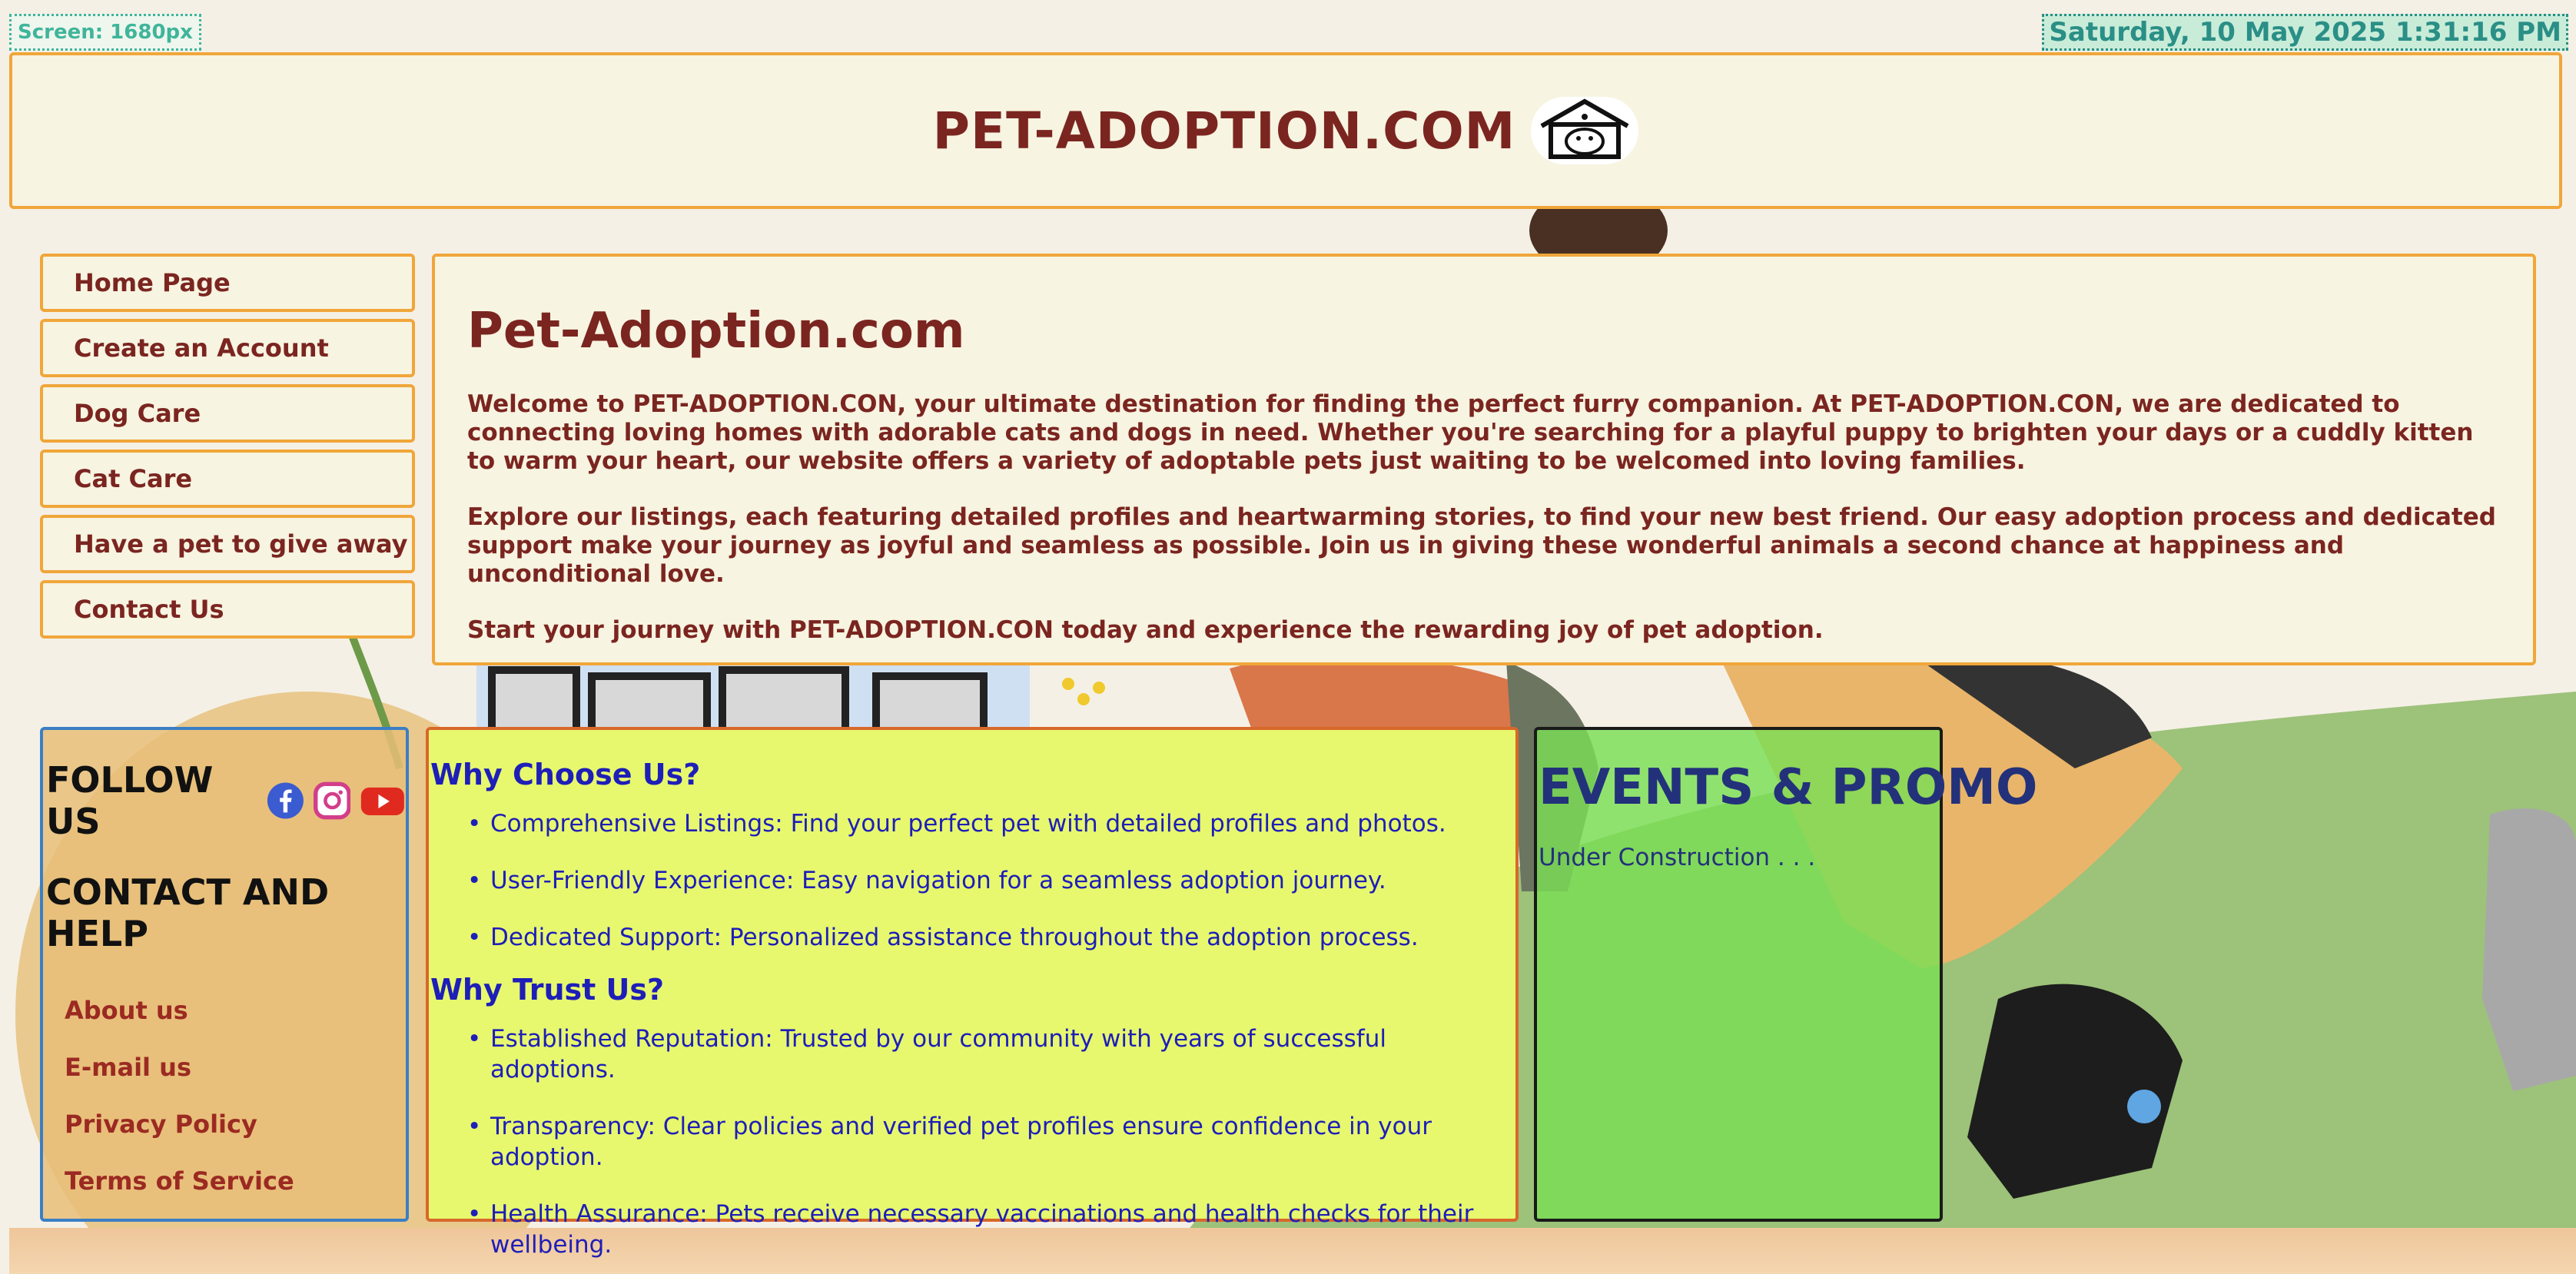 This screenshot has height=1274, width=2576. Describe the element at coordinates (1788, 787) in the screenshot. I see `events-heading: EVENTS & PROMO` at that location.